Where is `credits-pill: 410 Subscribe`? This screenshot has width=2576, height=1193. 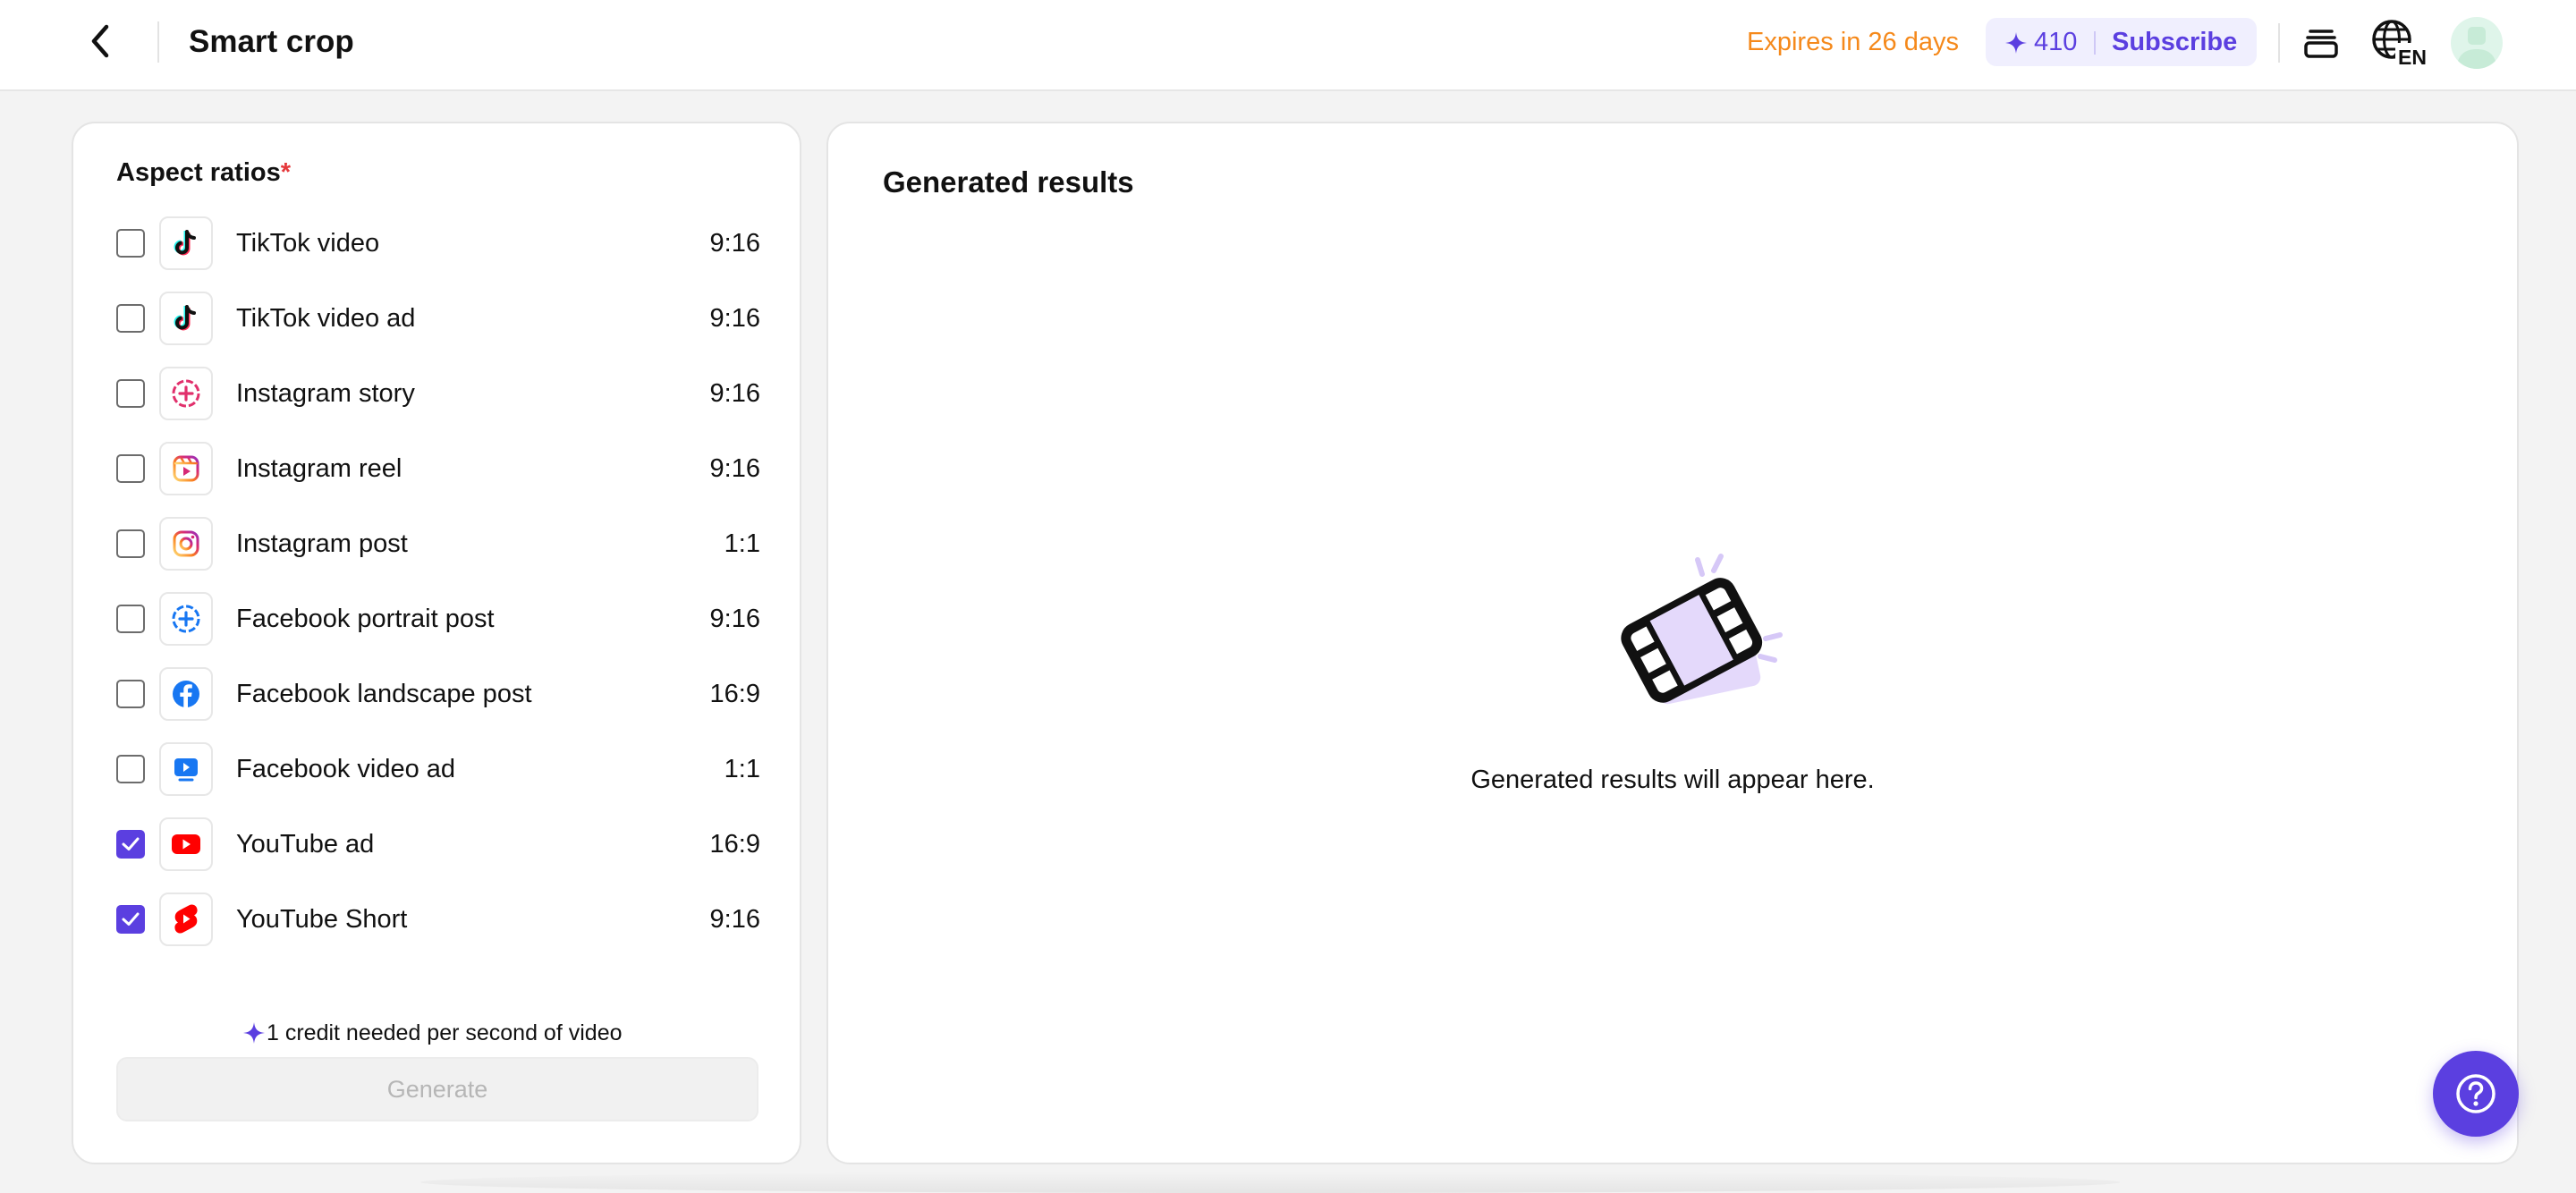 credits-pill: 410 Subscribe is located at coordinates (2121, 42).